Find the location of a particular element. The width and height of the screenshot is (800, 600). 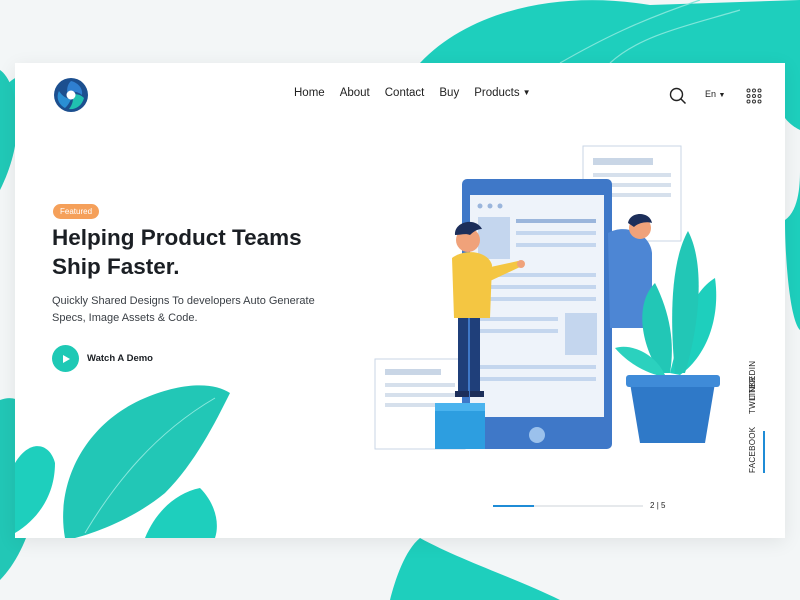

slide-pager: 2 | 5 is located at coordinates (657, 505).